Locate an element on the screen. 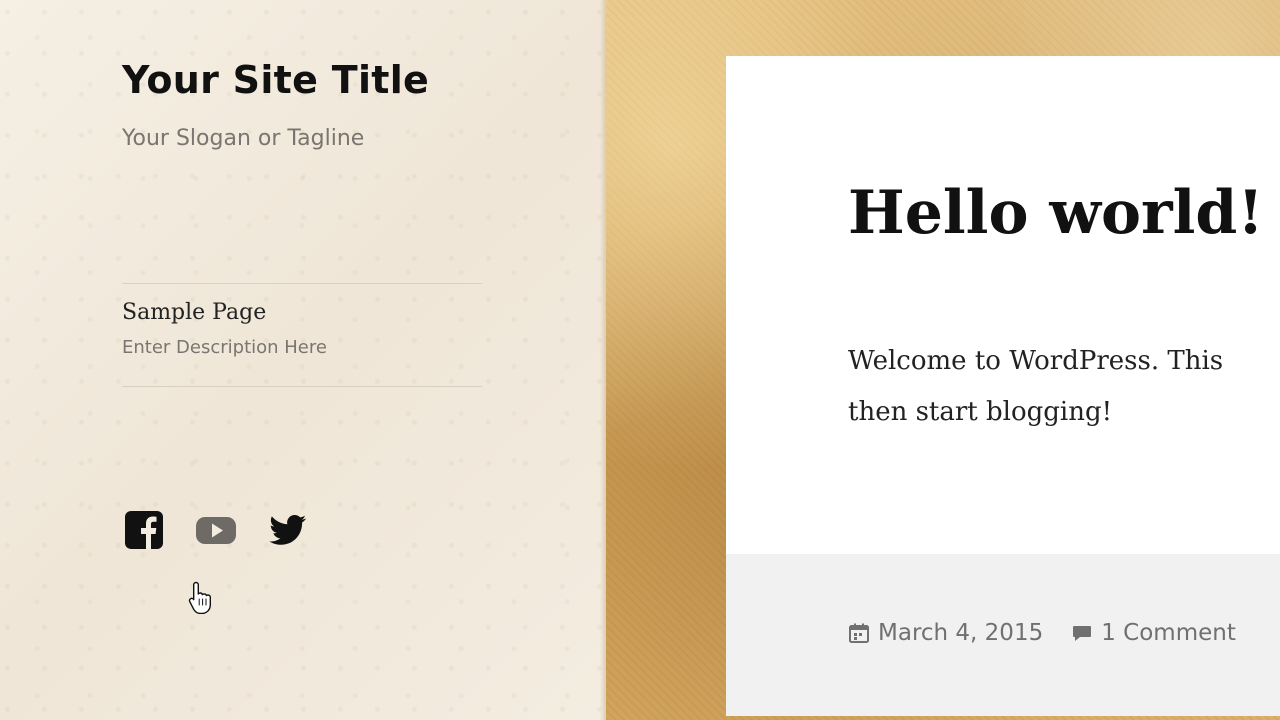 The height and width of the screenshot is (720, 1280). facebook-link is located at coordinates (144, 530).